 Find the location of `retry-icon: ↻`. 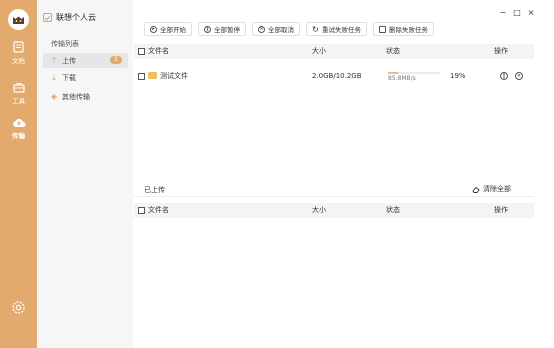

retry-icon: ↻ is located at coordinates (315, 29).